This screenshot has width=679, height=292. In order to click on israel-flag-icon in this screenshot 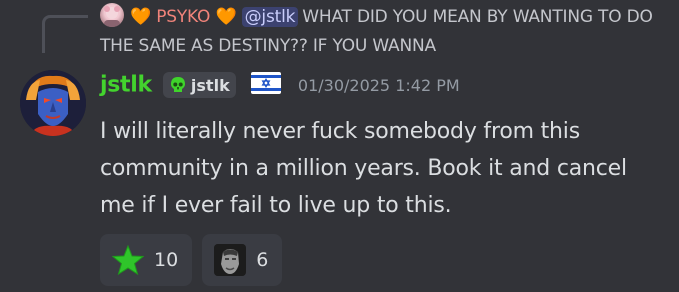, I will do `click(265, 85)`.